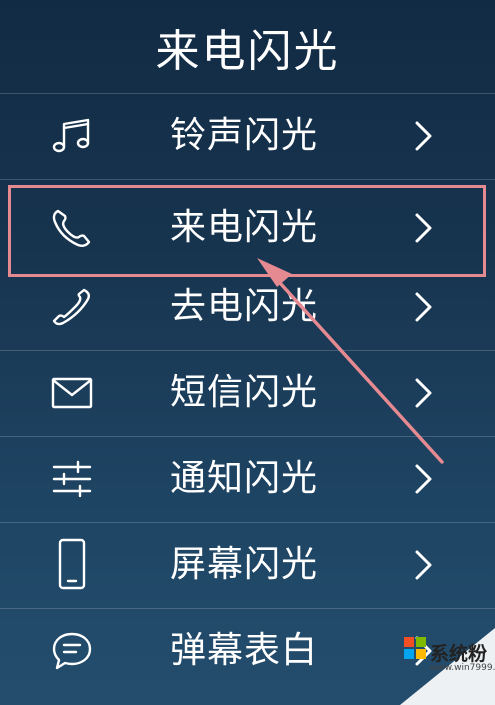 Image resolution: width=495 pixels, height=705 pixels. What do you see at coordinates (72, 307) in the screenshot?
I see `phone-outgoing-icon` at bounding box center [72, 307].